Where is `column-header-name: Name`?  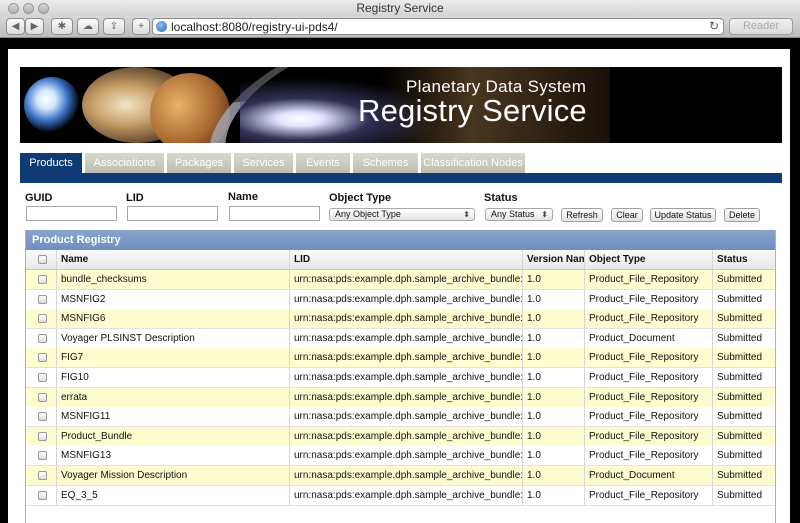 column-header-name: Name is located at coordinates (173, 259).